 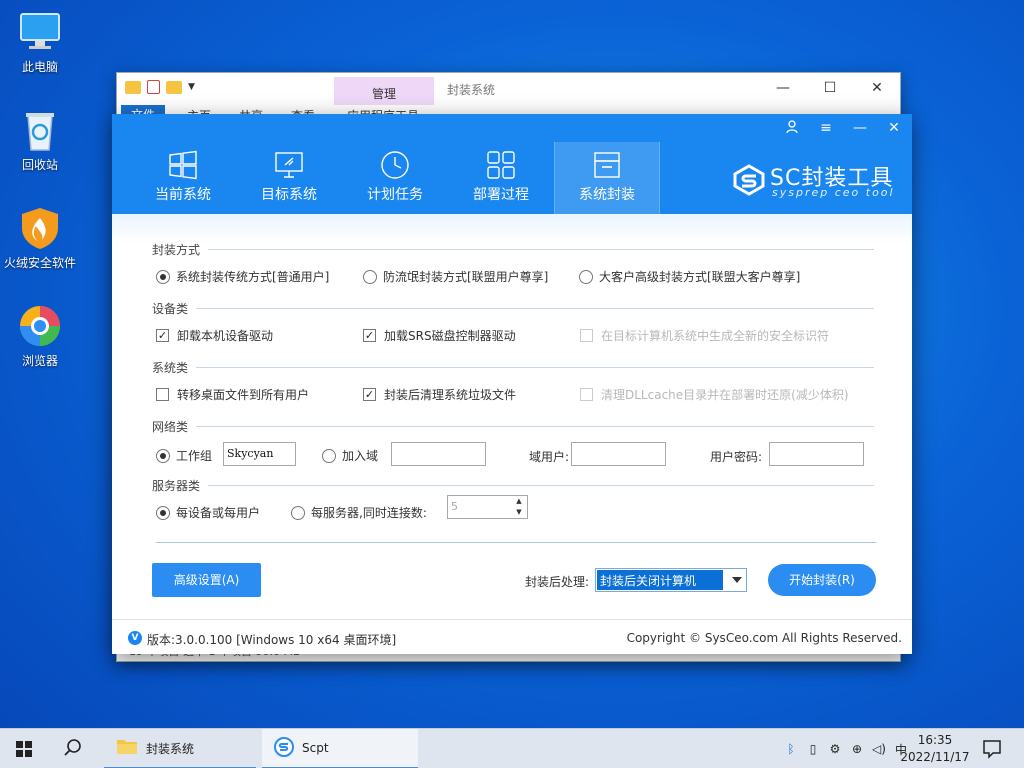 I want to click on new-folder-icon, so click(x=174, y=87).